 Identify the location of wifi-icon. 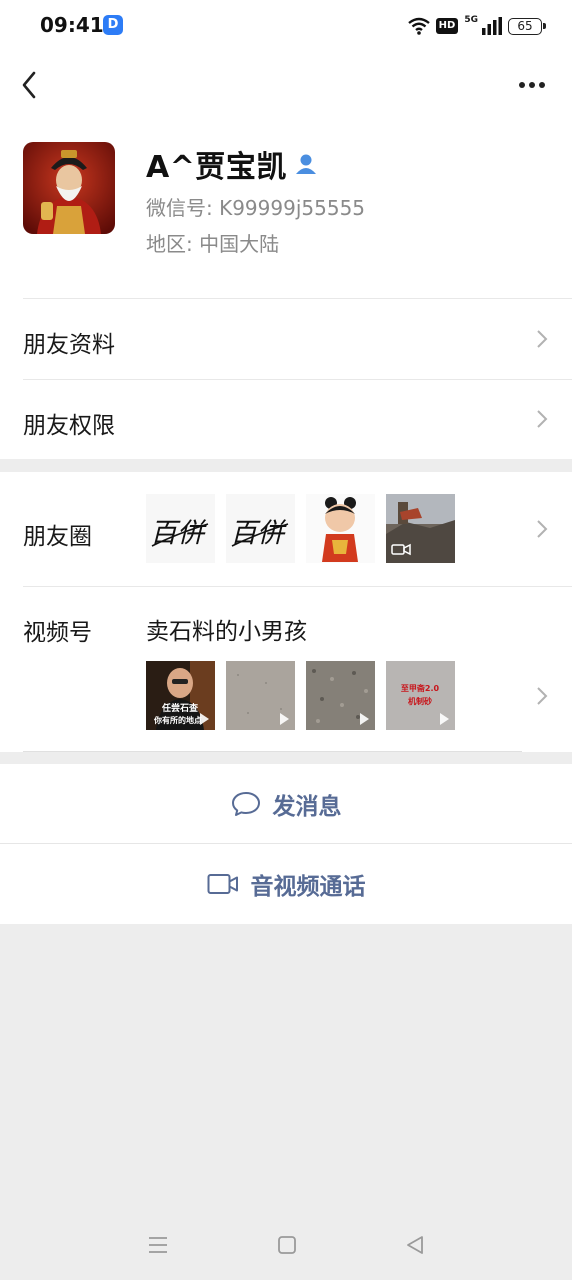
(418, 26).